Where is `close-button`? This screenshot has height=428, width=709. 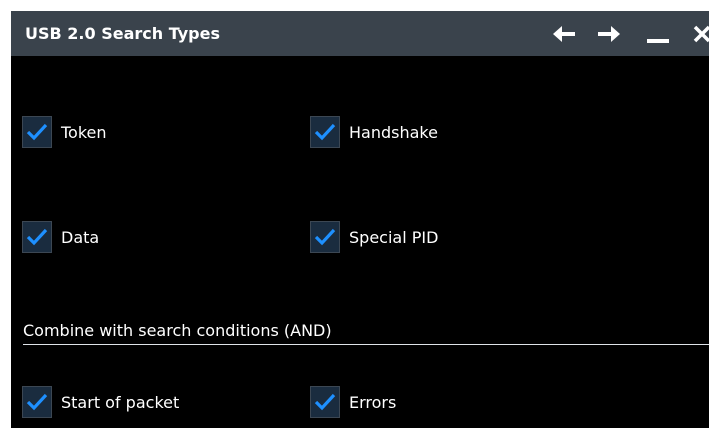 close-button is located at coordinates (698, 34).